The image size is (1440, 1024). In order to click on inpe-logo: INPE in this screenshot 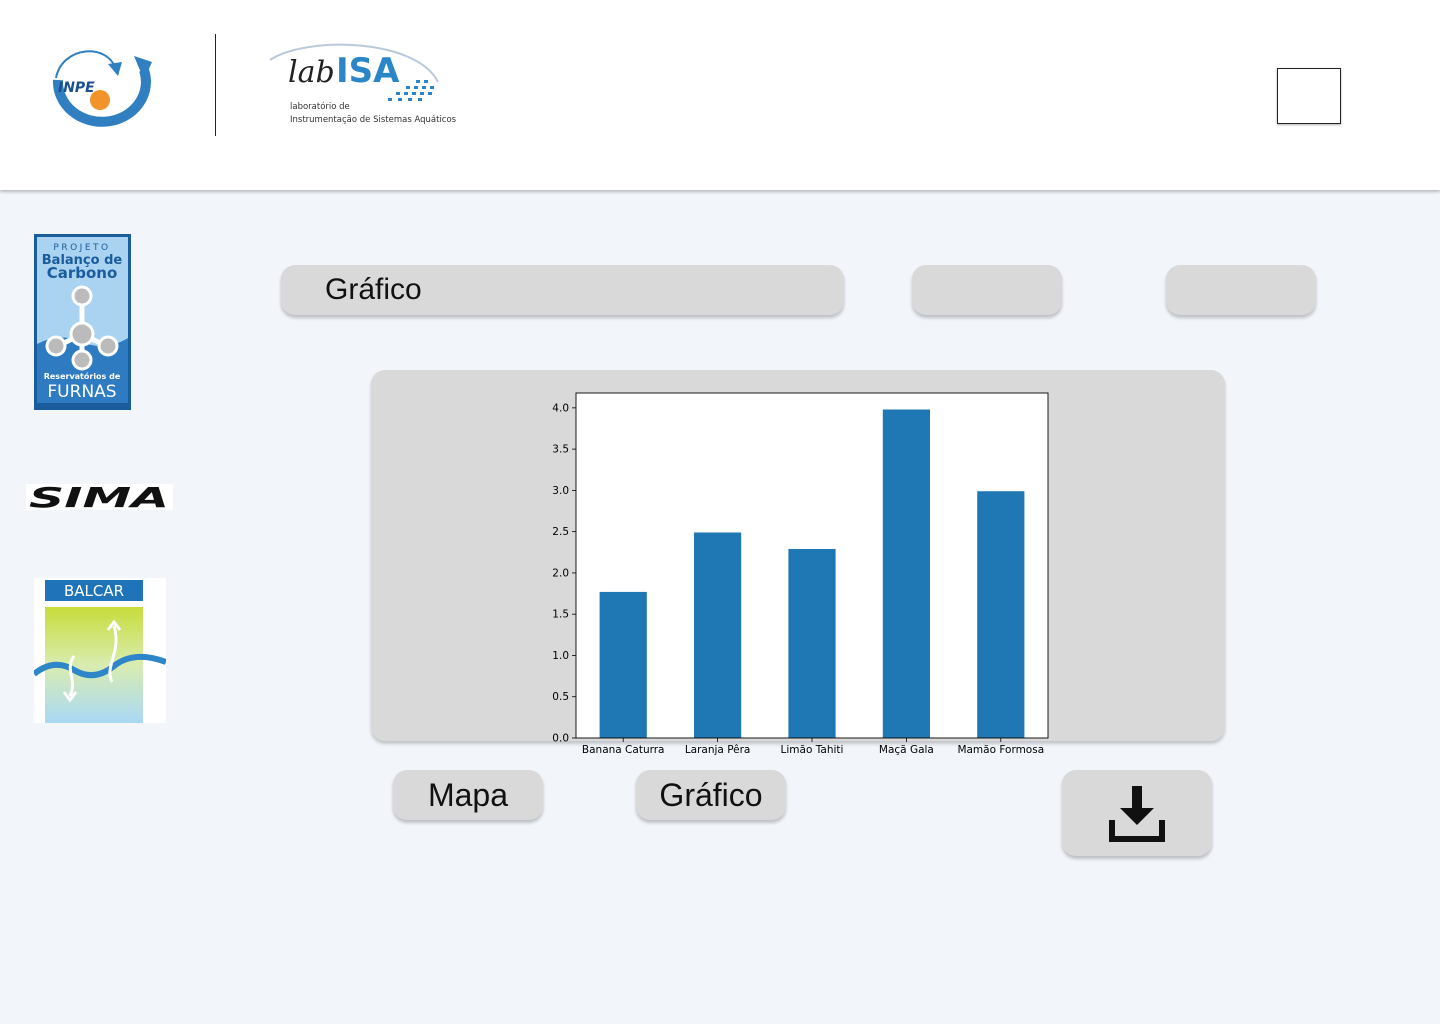, I will do `click(102, 88)`.